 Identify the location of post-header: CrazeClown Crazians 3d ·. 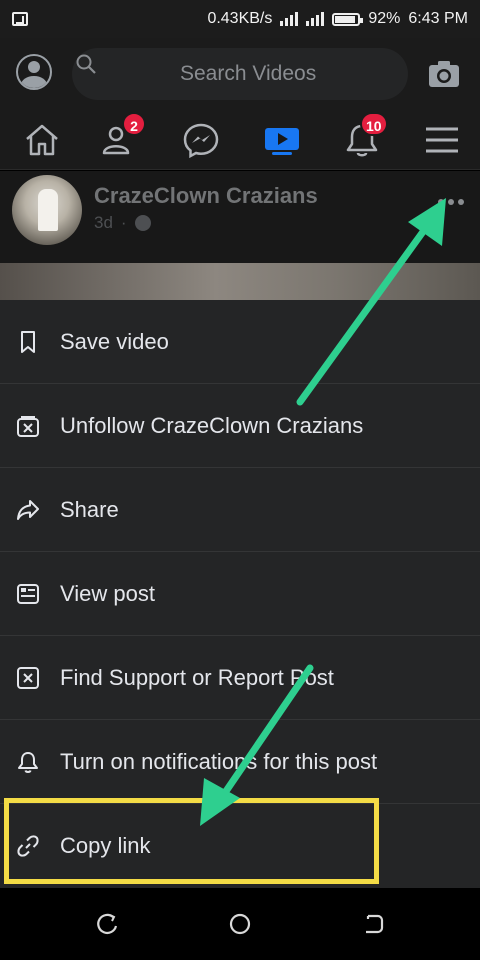
(240, 217).